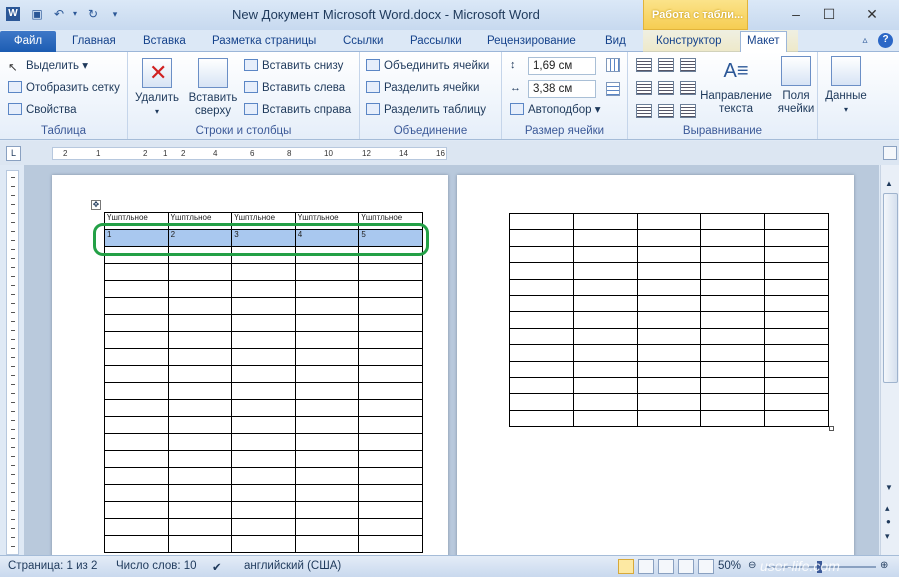  I want to click on scroll-down-icon: ▼, so click(889, 487).